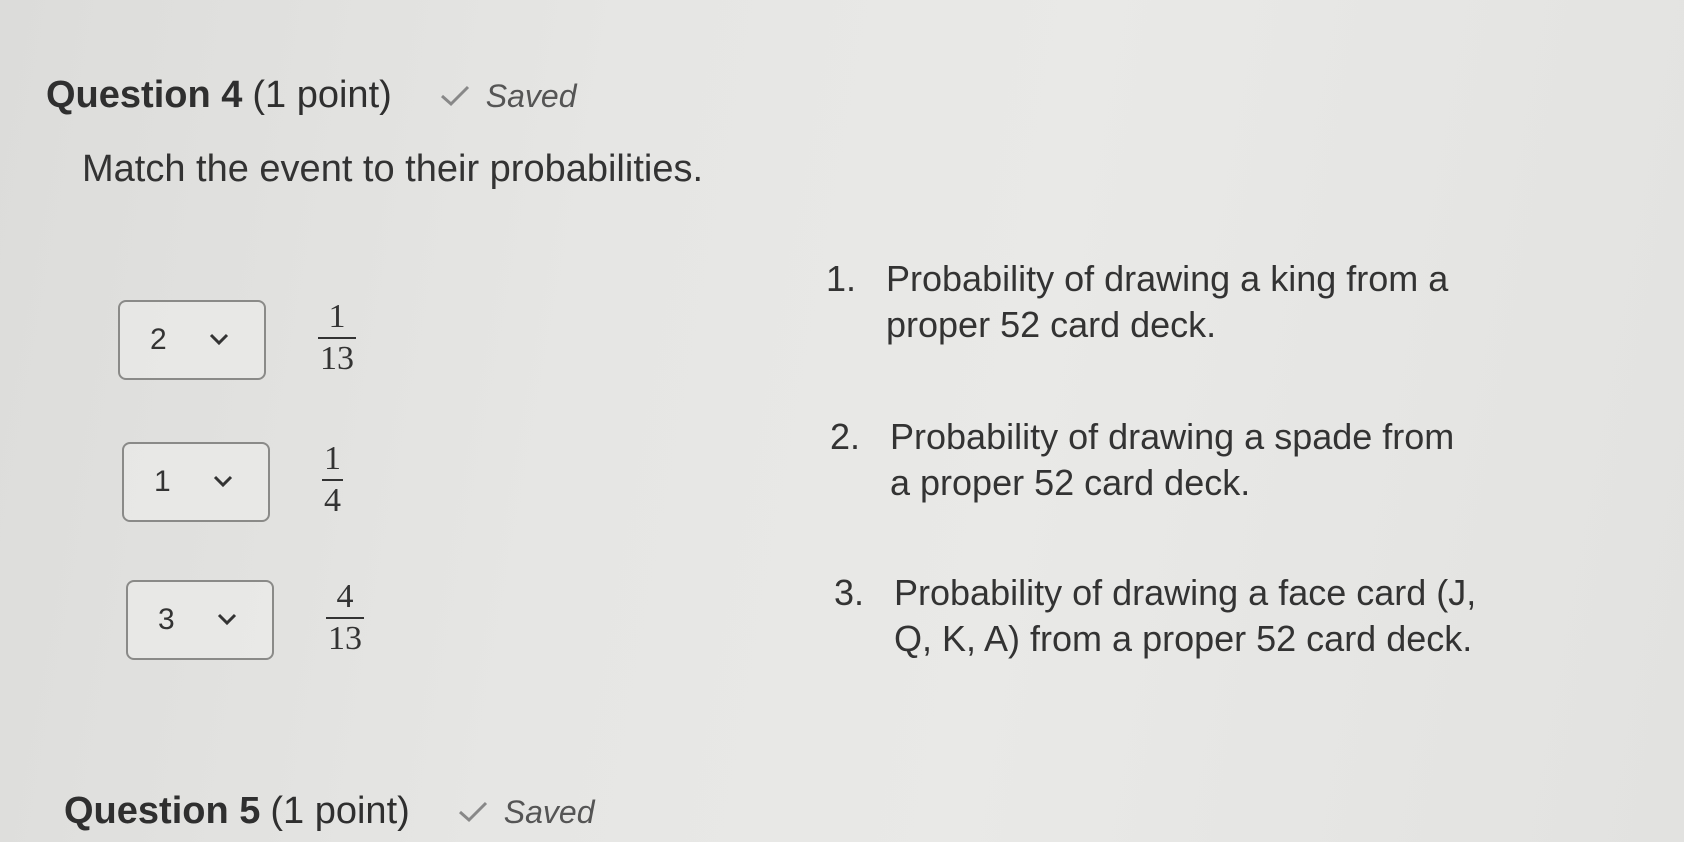 This screenshot has height=842, width=1684. I want to click on match-select-1: 2, so click(192, 340).